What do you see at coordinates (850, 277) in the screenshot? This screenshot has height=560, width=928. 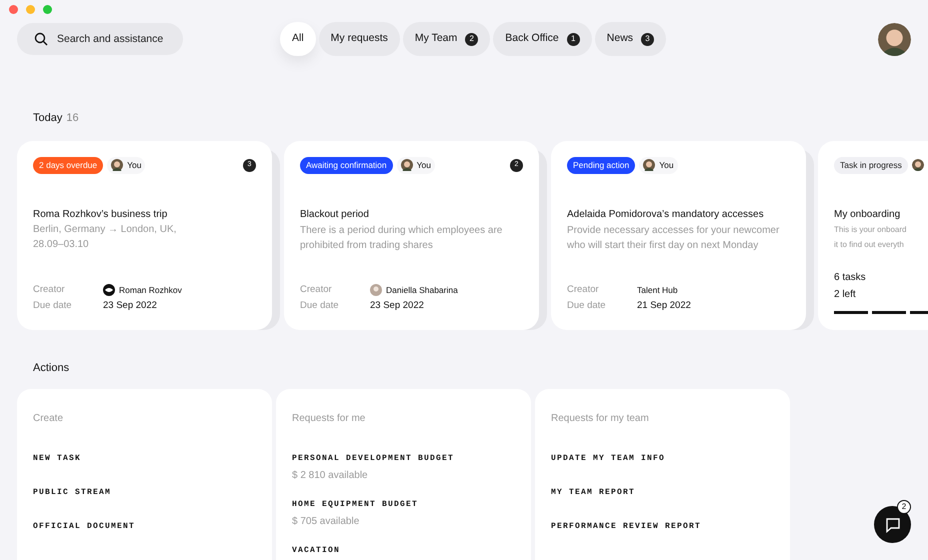 I see `task-count: 6 tasks` at bounding box center [850, 277].